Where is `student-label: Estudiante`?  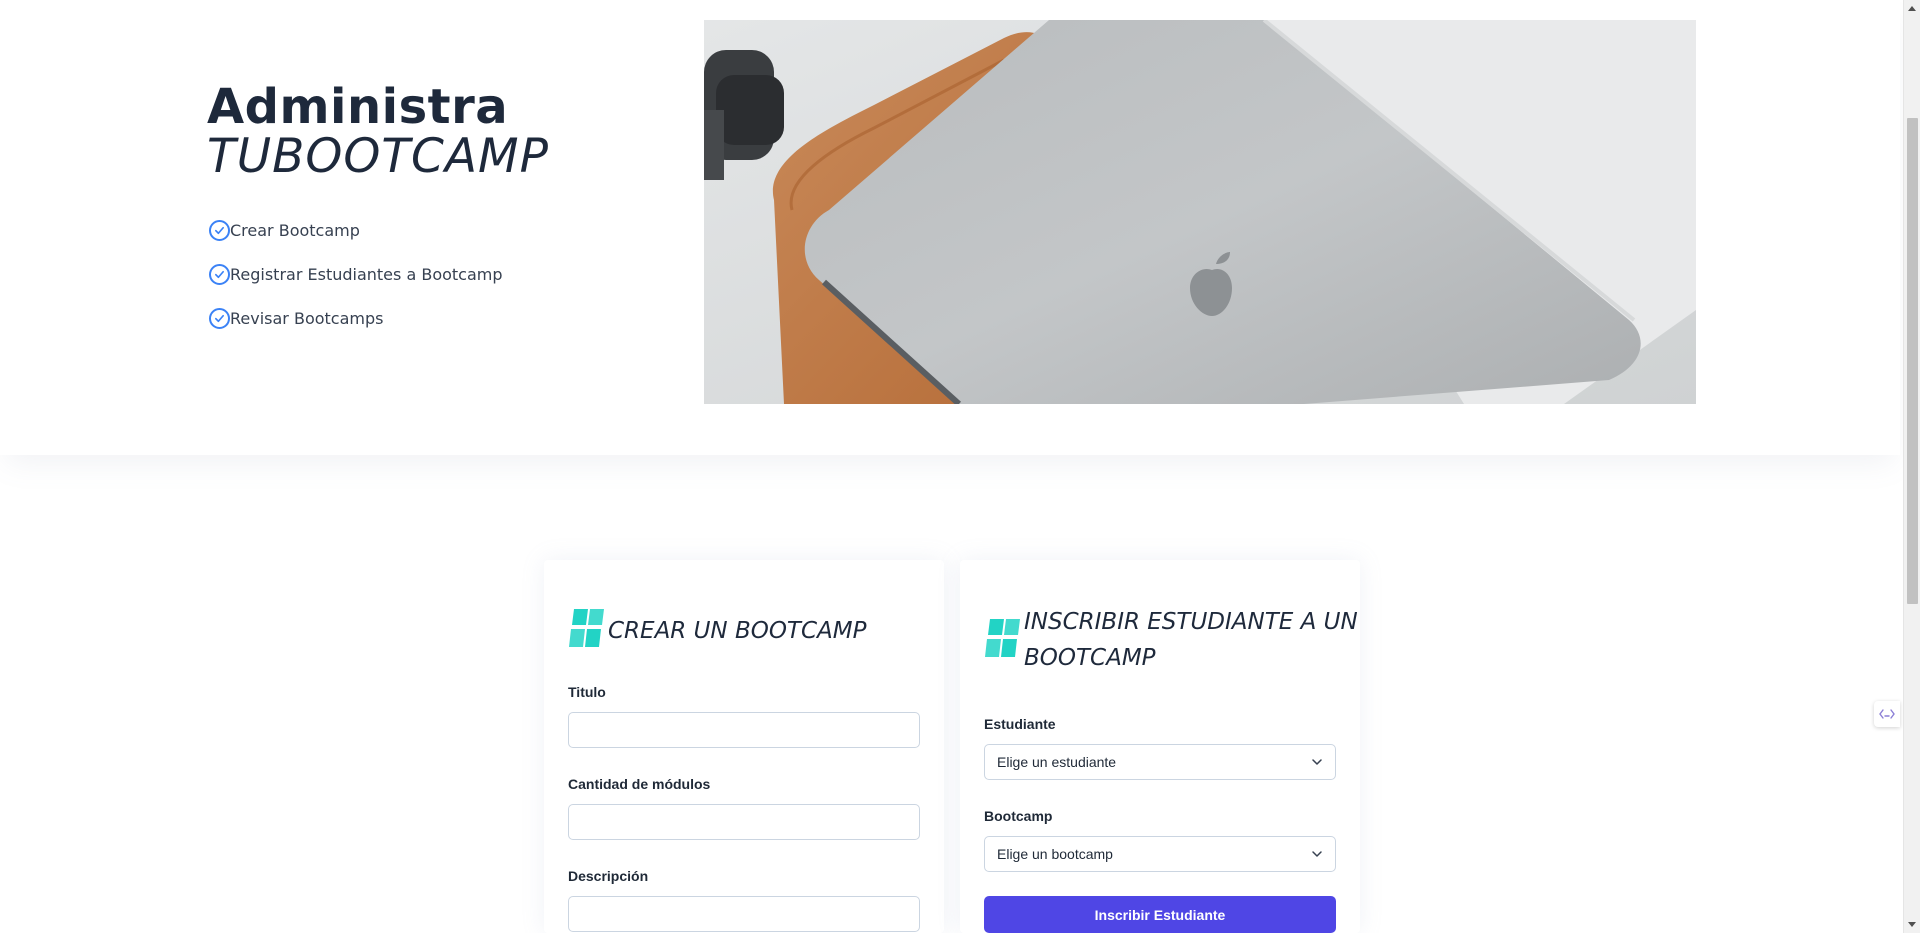 student-label: Estudiante is located at coordinates (1020, 724).